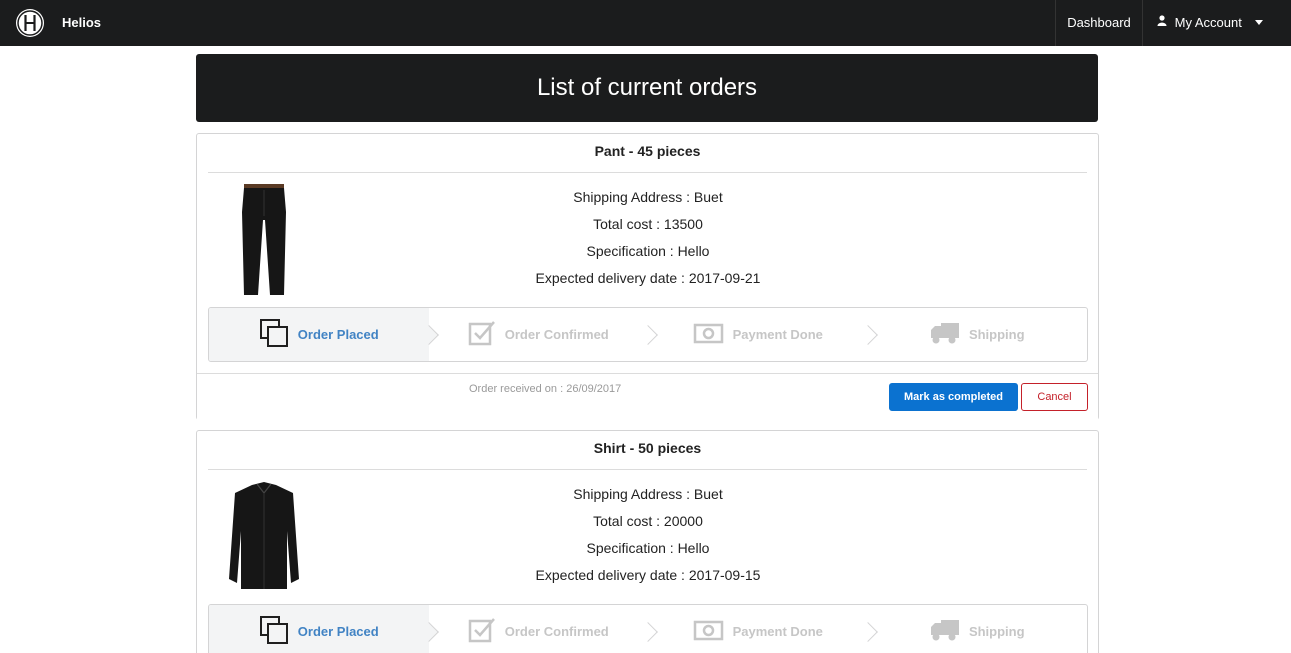 Image resolution: width=1291 pixels, height=653 pixels. Describe the element at coordinates (1162, 22) in the screenshot. I see `user-icon` at that location.